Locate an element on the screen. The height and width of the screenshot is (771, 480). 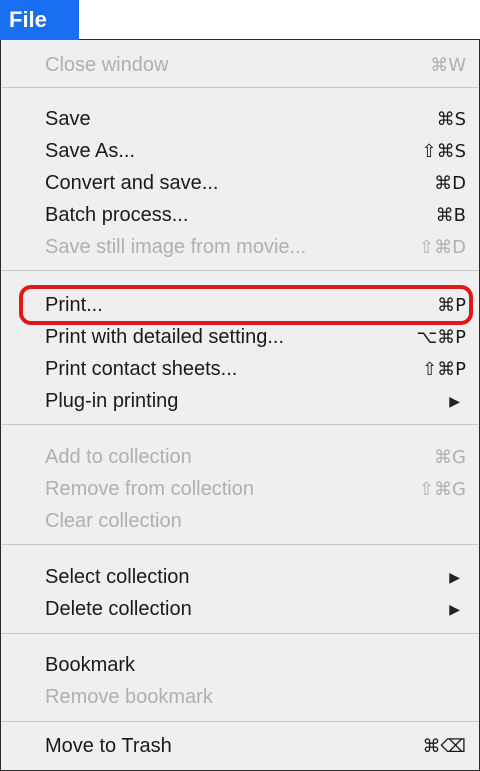
shortcut-label: ⌥⌘P is located at coordinates (441, 337).